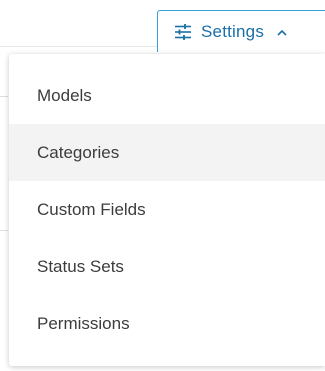 The width and height of the screenshot is (325, 371). I want to click on settings-button: Settings, so click(241, 31).